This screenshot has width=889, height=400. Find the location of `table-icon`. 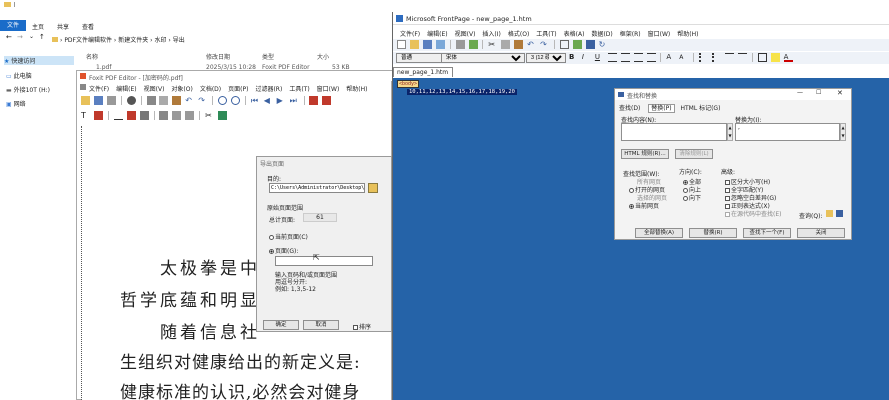

table-icon is located at coordinates (564, 44).